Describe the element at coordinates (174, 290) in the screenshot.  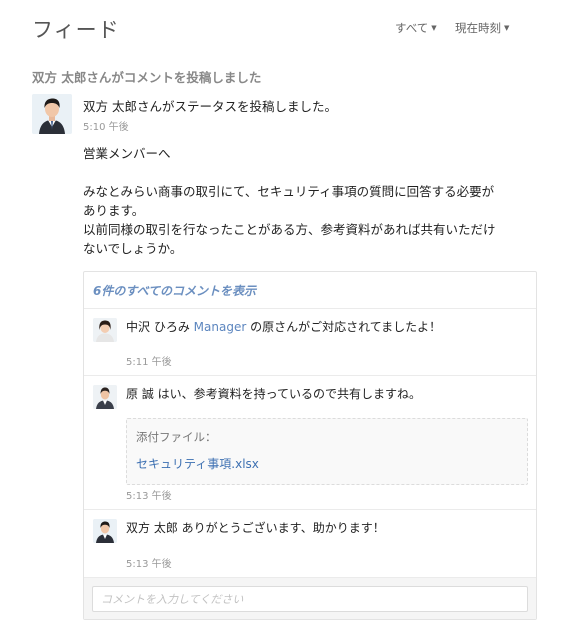
I see `show-all-comments-link: 6件のすべてのコメントを表示` at that location.